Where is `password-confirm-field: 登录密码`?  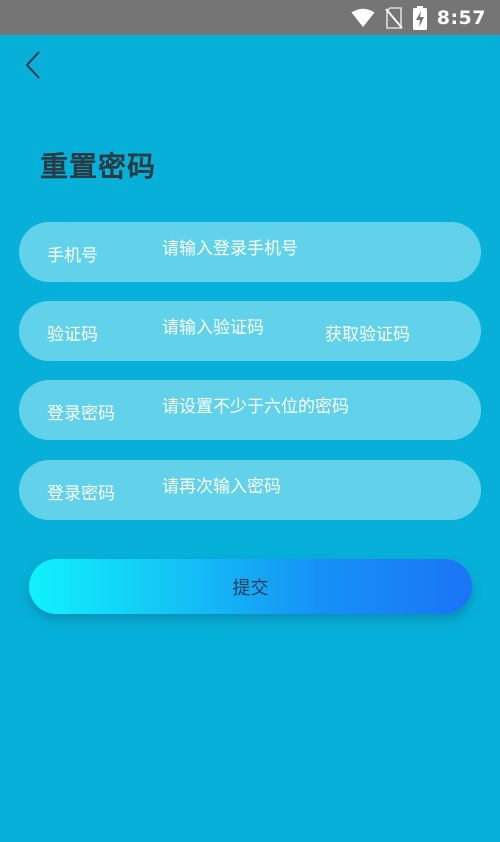 password-confirm-field: 登录密码 is located at coordinates (250, 490).